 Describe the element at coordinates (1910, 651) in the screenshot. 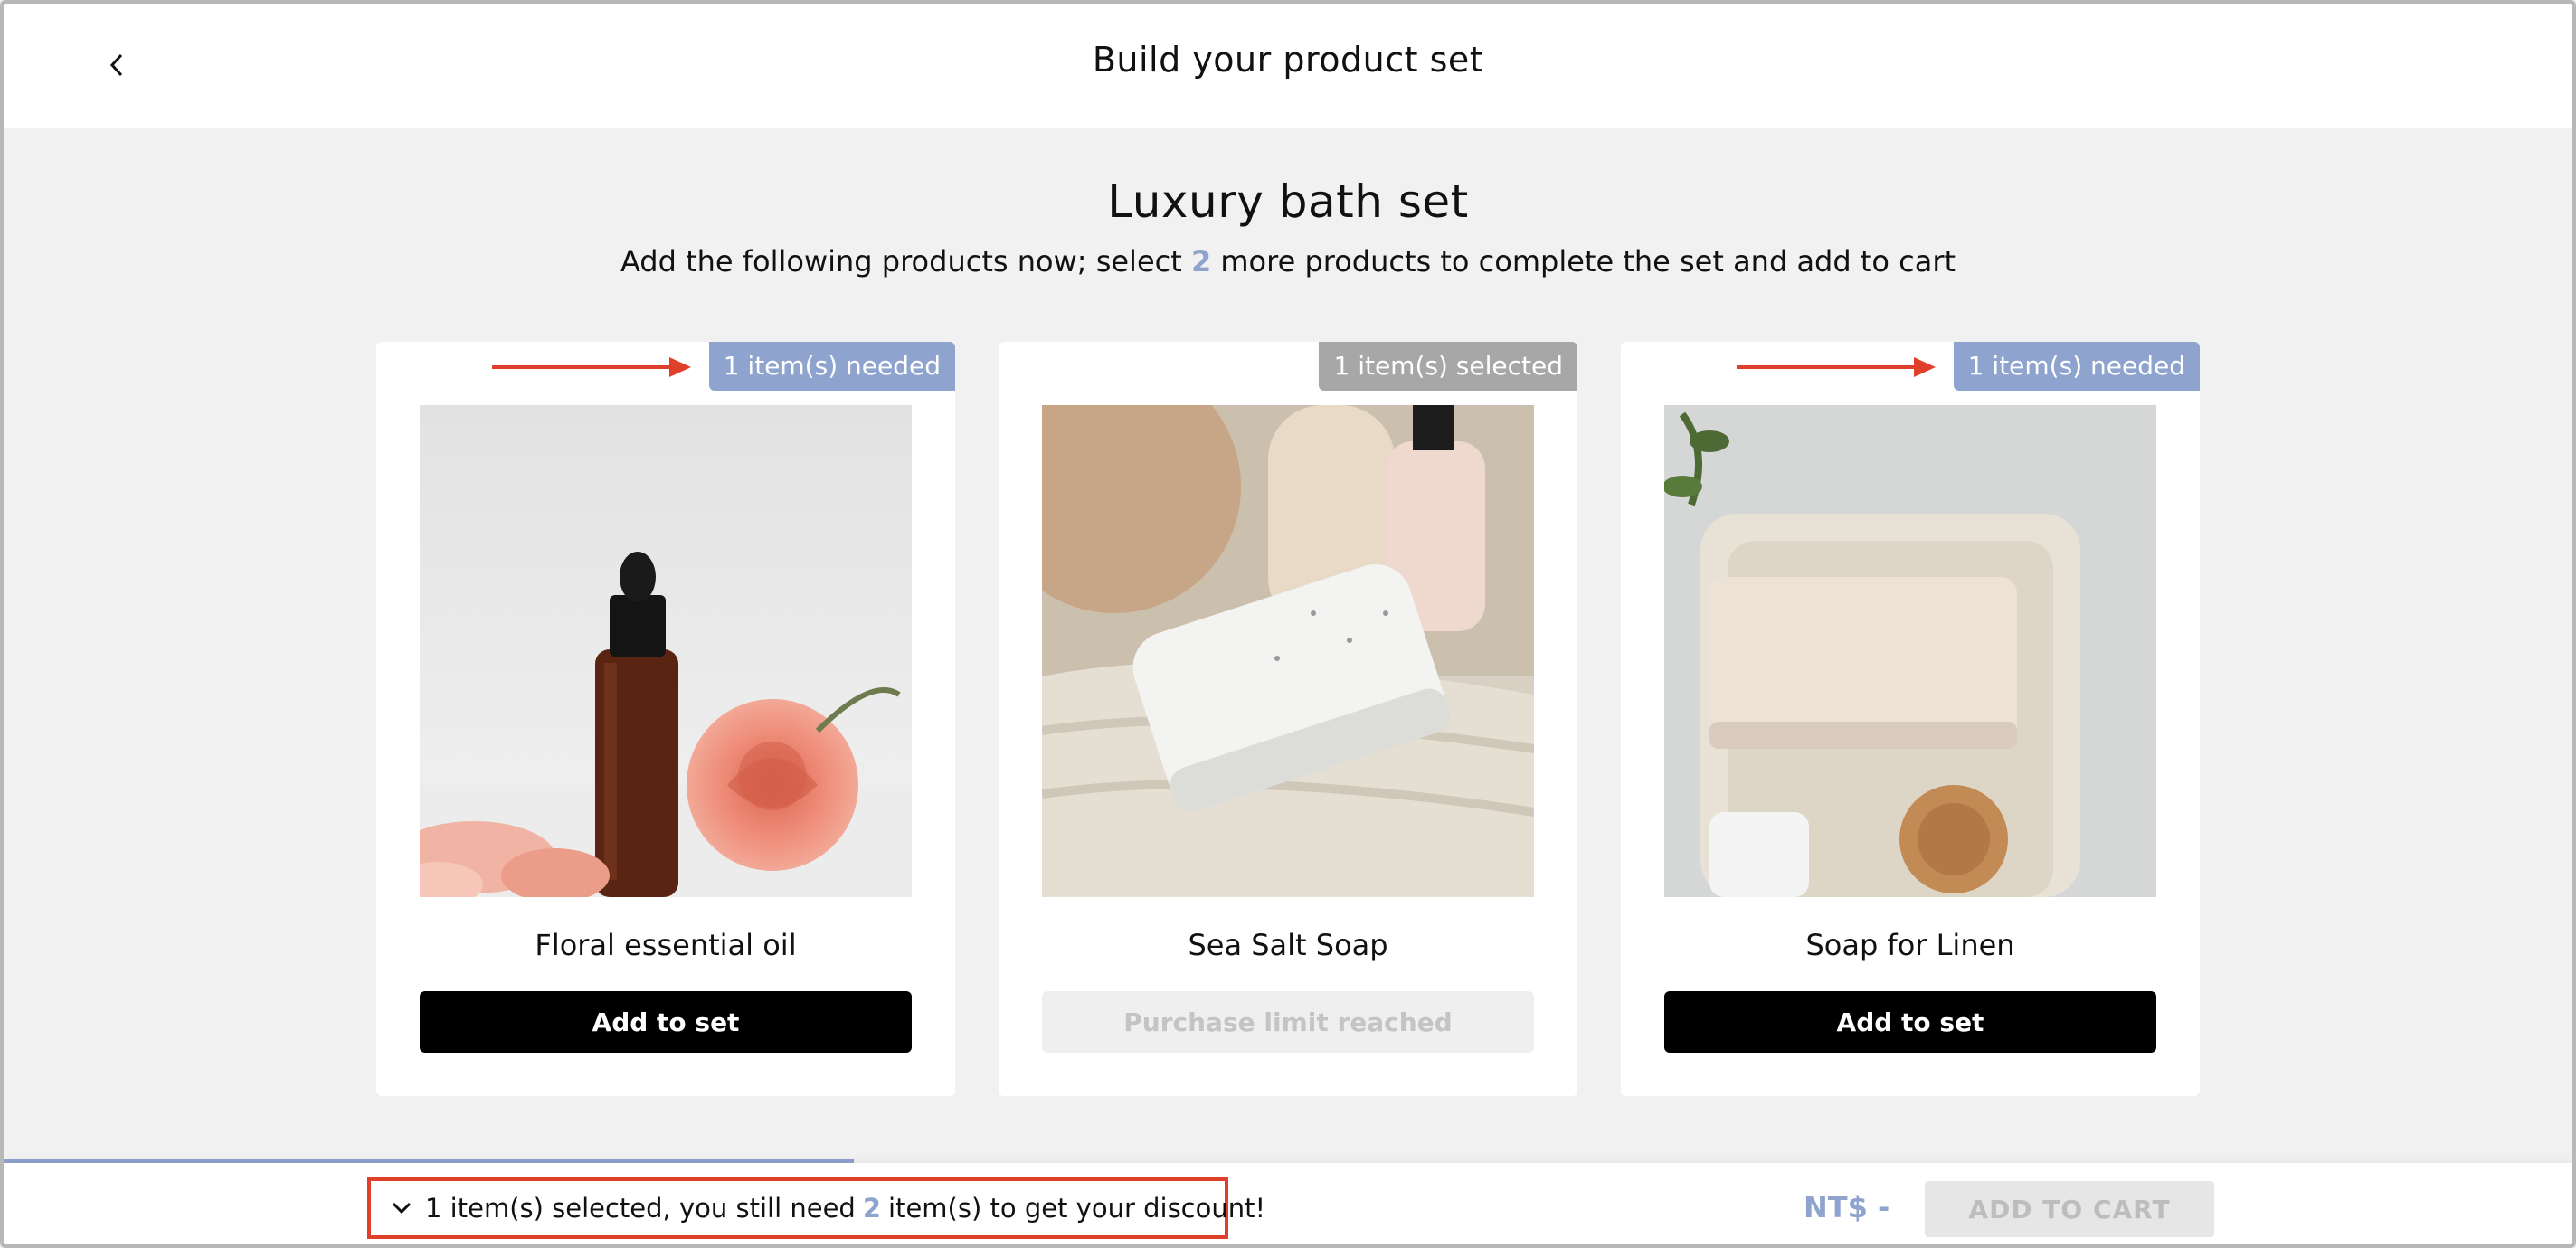

I see `product-image-soap-for-linen` at that location.